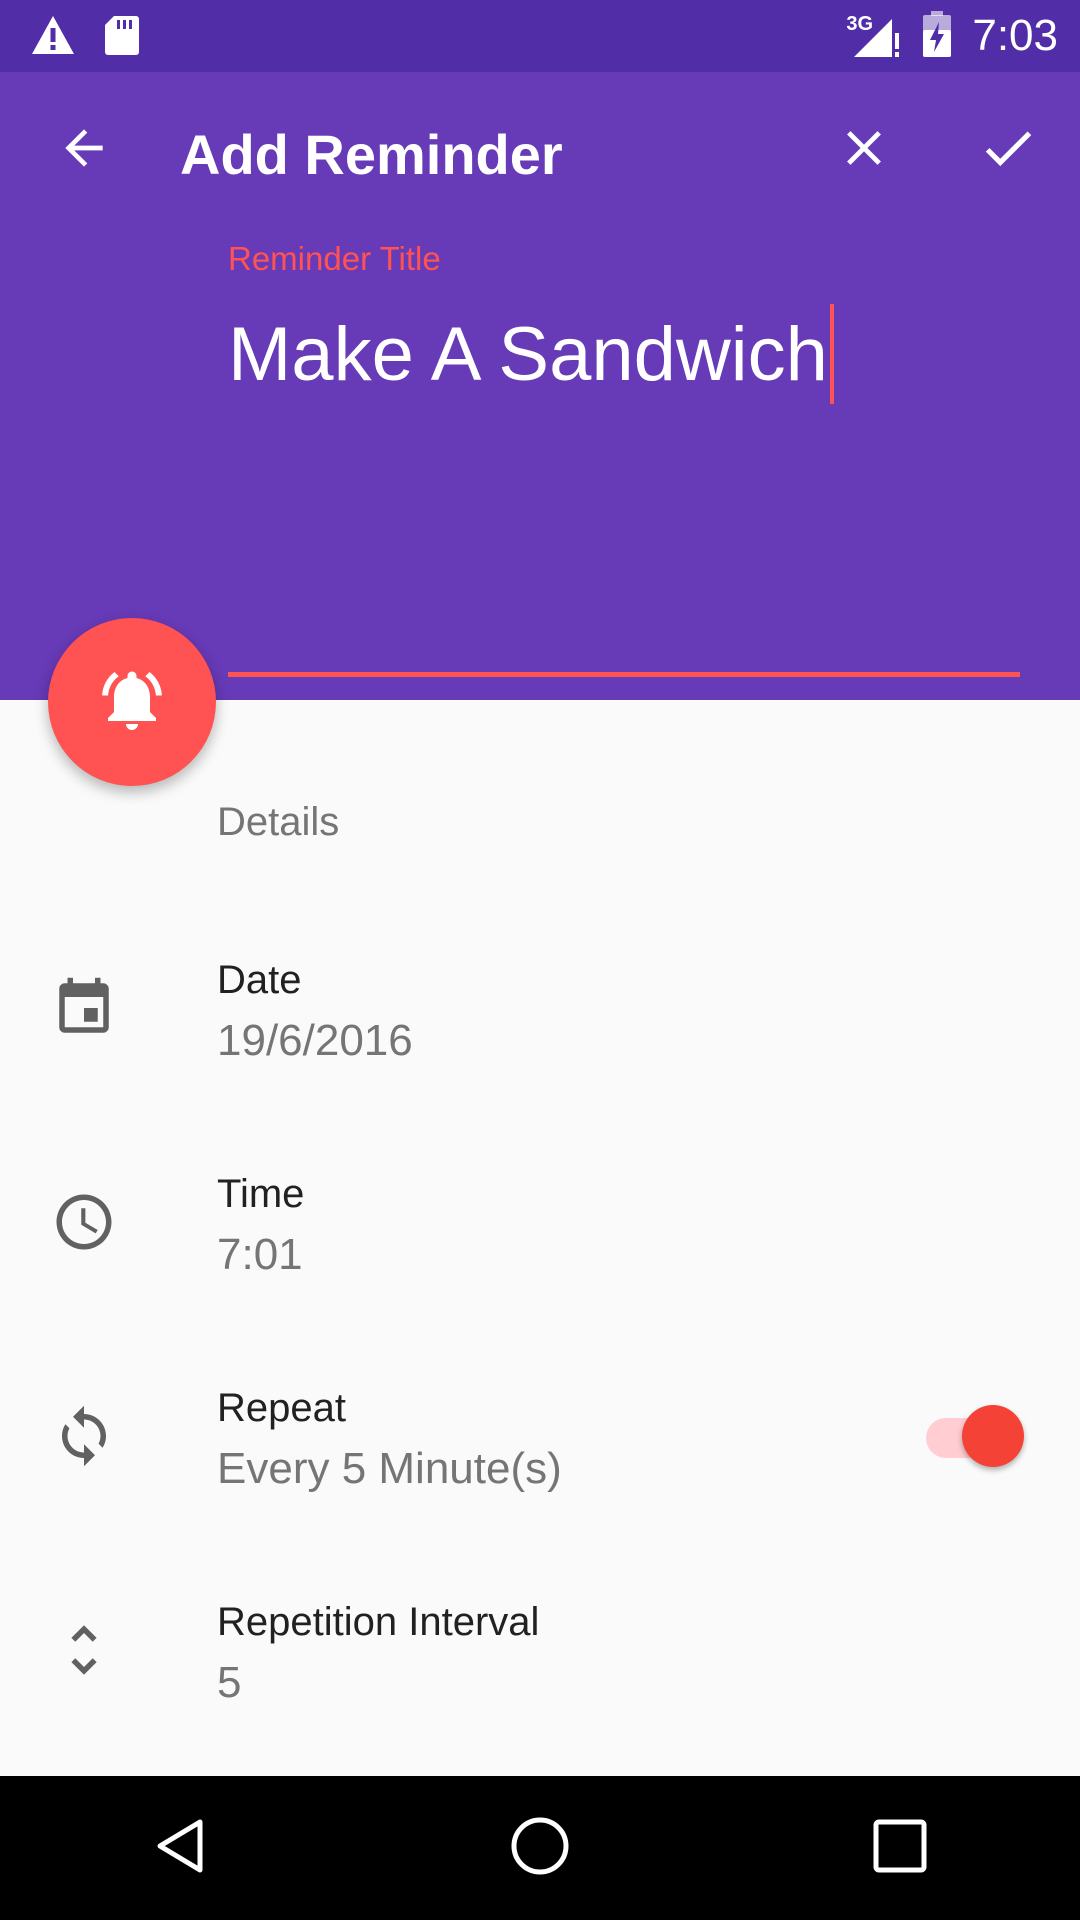 The width and height of the screenshot is (1080, 1920). I want to click on repetition-interval-label: Repetition Interval, so click(378, 1622).